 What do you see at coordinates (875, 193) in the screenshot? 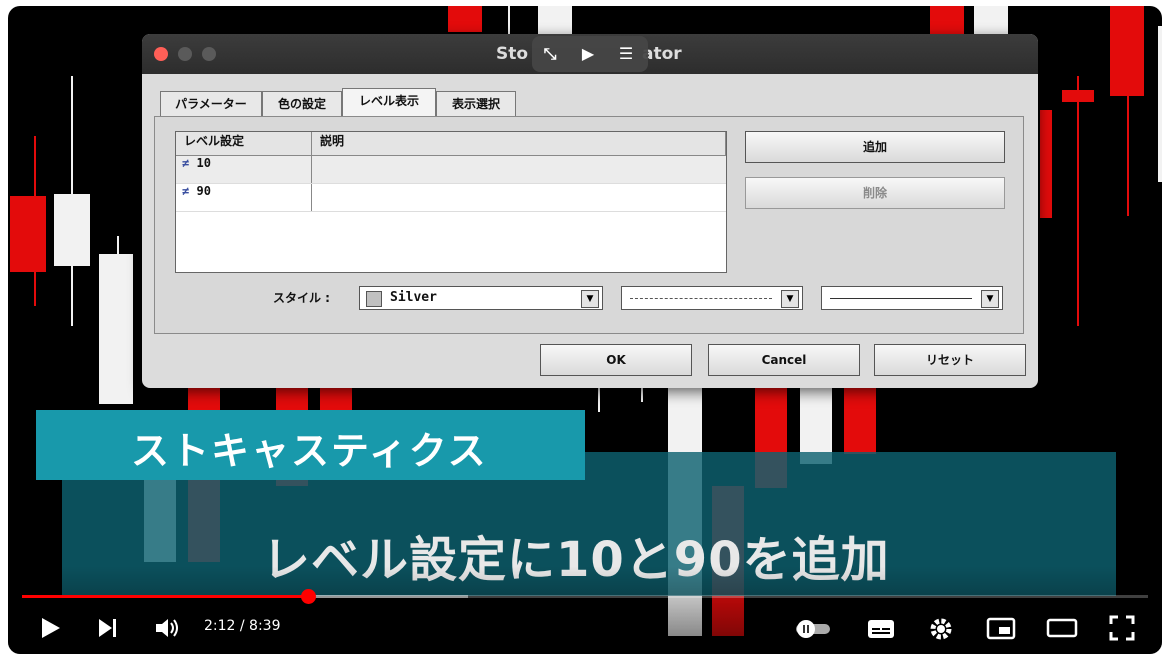
I see `delete-level-button: 削除` at bounding box center [875, 193].